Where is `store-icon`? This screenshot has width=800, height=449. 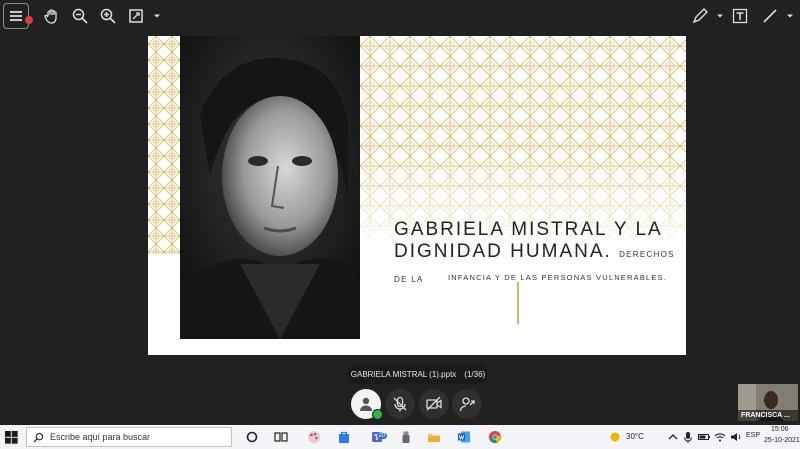
store-icon is located at coordinates (344, 437).